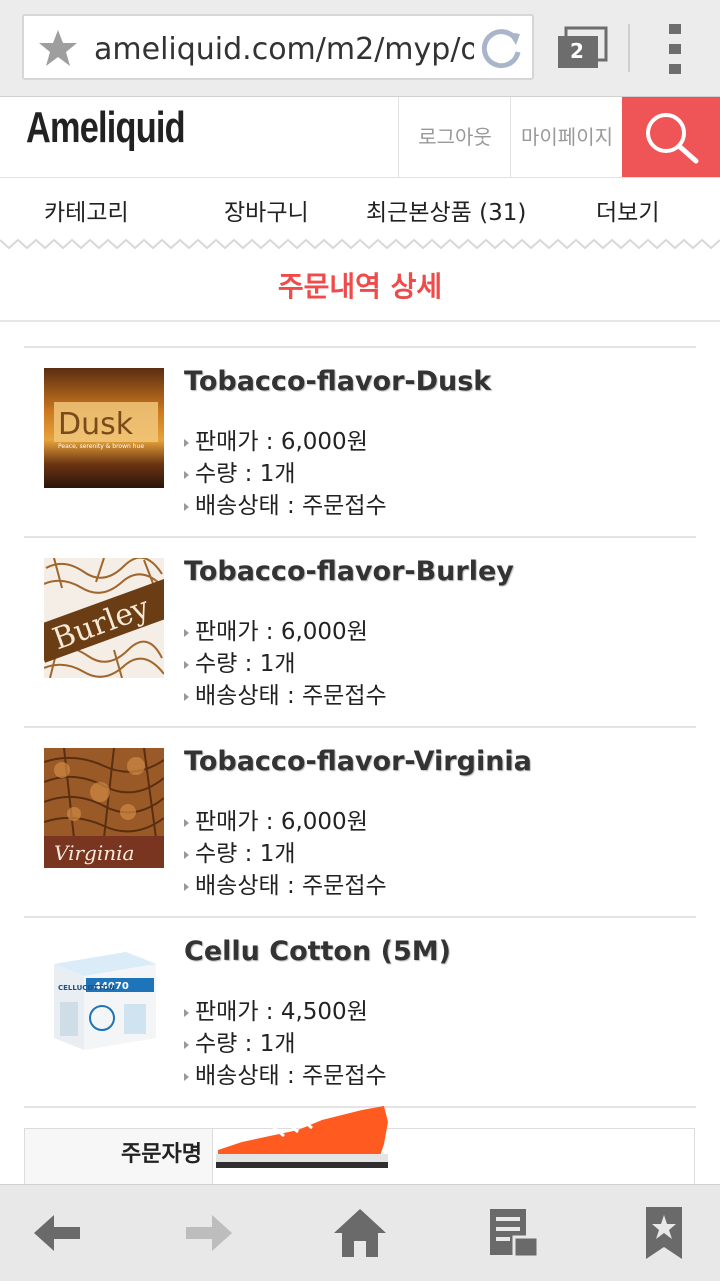  What do you see at coordinates (317, 951) in the screenshot?
I see `product-name: Cellu Cotton (5M)` at bounding box center [317, 951].